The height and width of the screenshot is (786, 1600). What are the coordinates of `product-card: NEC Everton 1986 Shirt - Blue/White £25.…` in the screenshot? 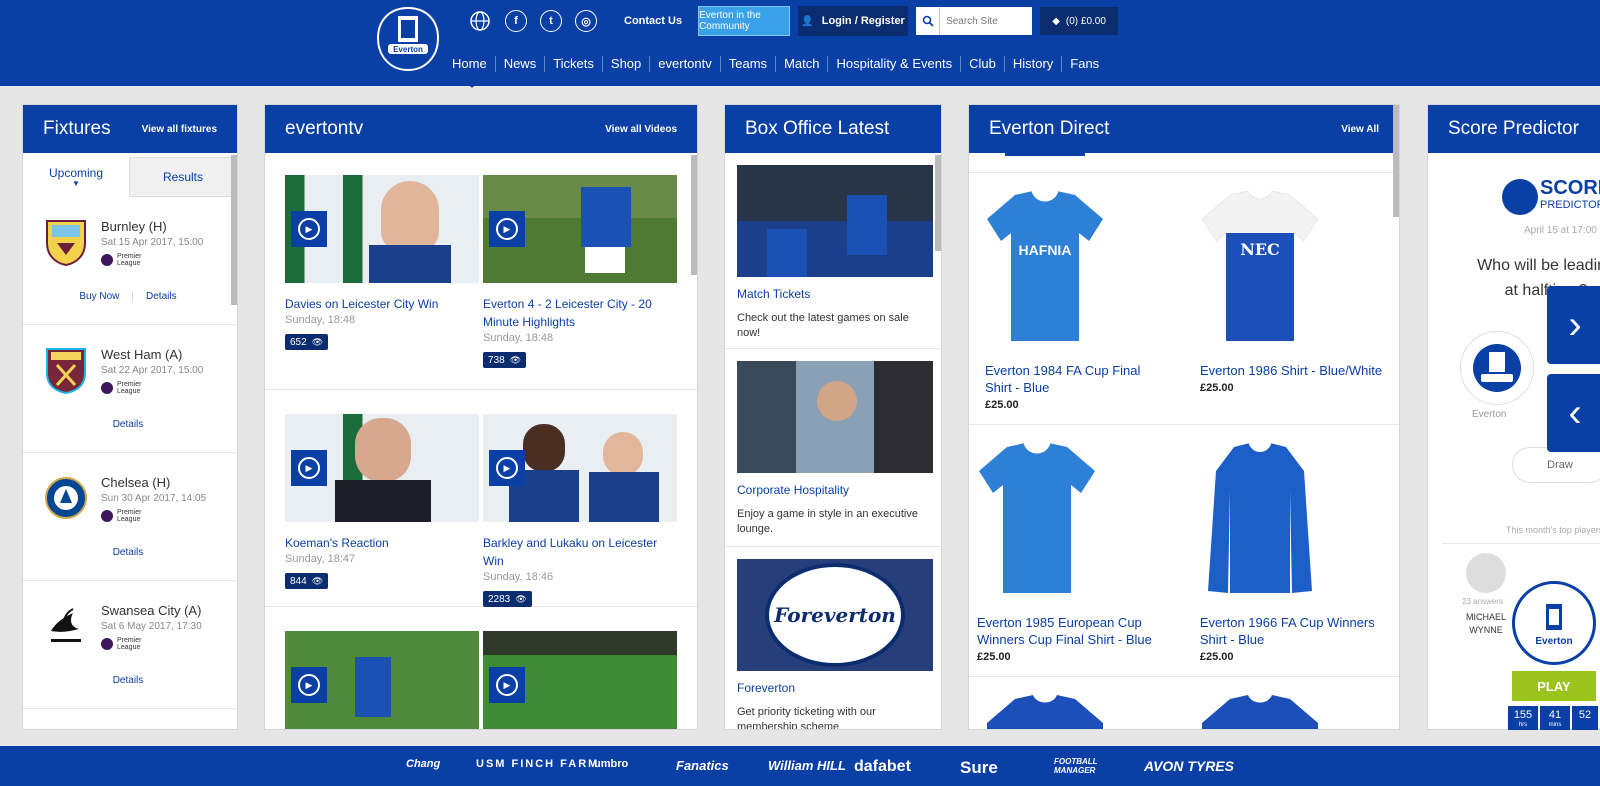 It's located at (1291, 298).